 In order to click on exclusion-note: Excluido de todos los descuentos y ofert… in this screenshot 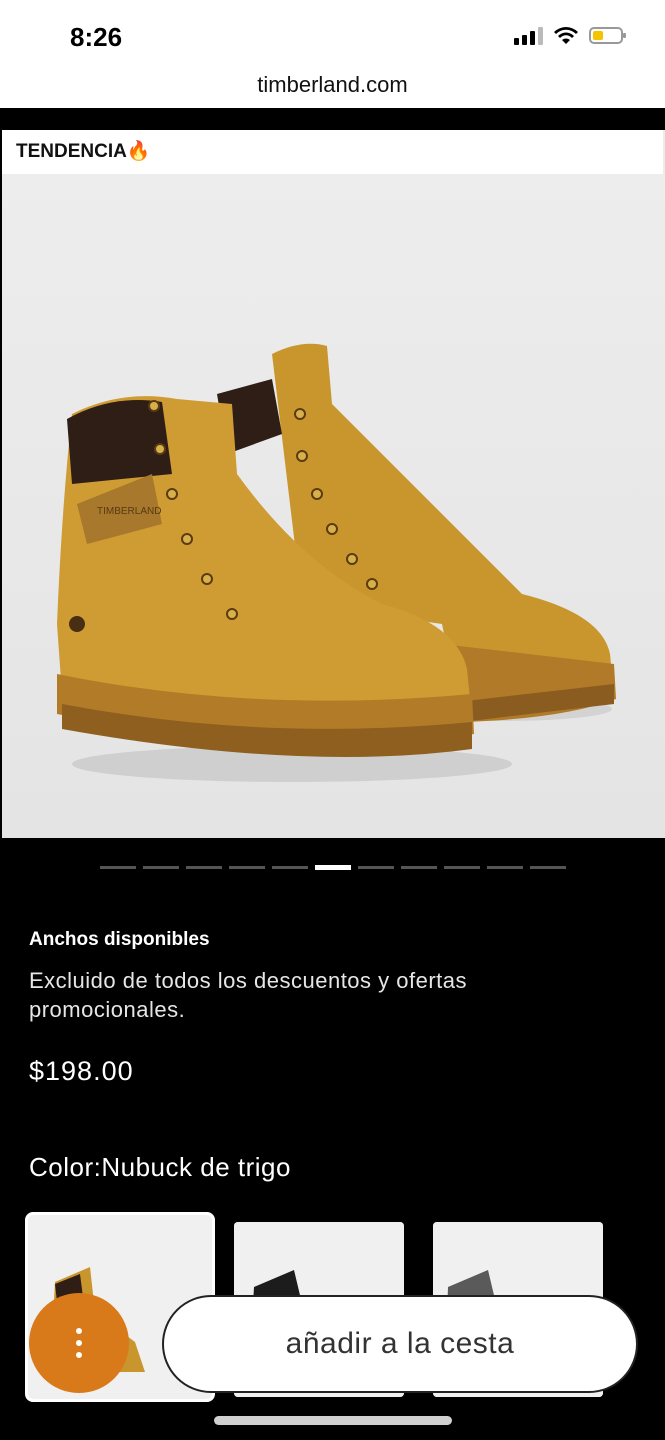, I will do `click(248, 995)`.